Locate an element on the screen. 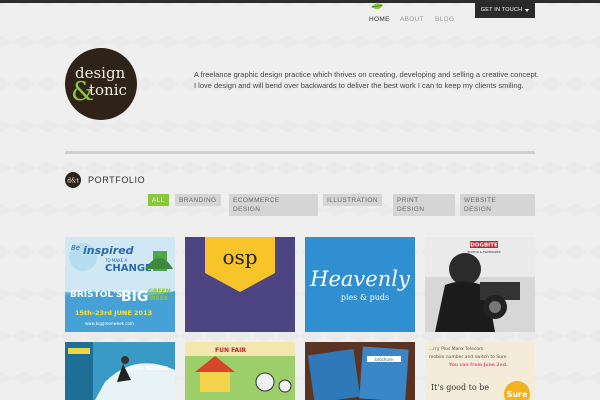 The height and width of the screenshot is (400, 600). filter-label: ILLUSTRATION is located at coordinates (352, 200).